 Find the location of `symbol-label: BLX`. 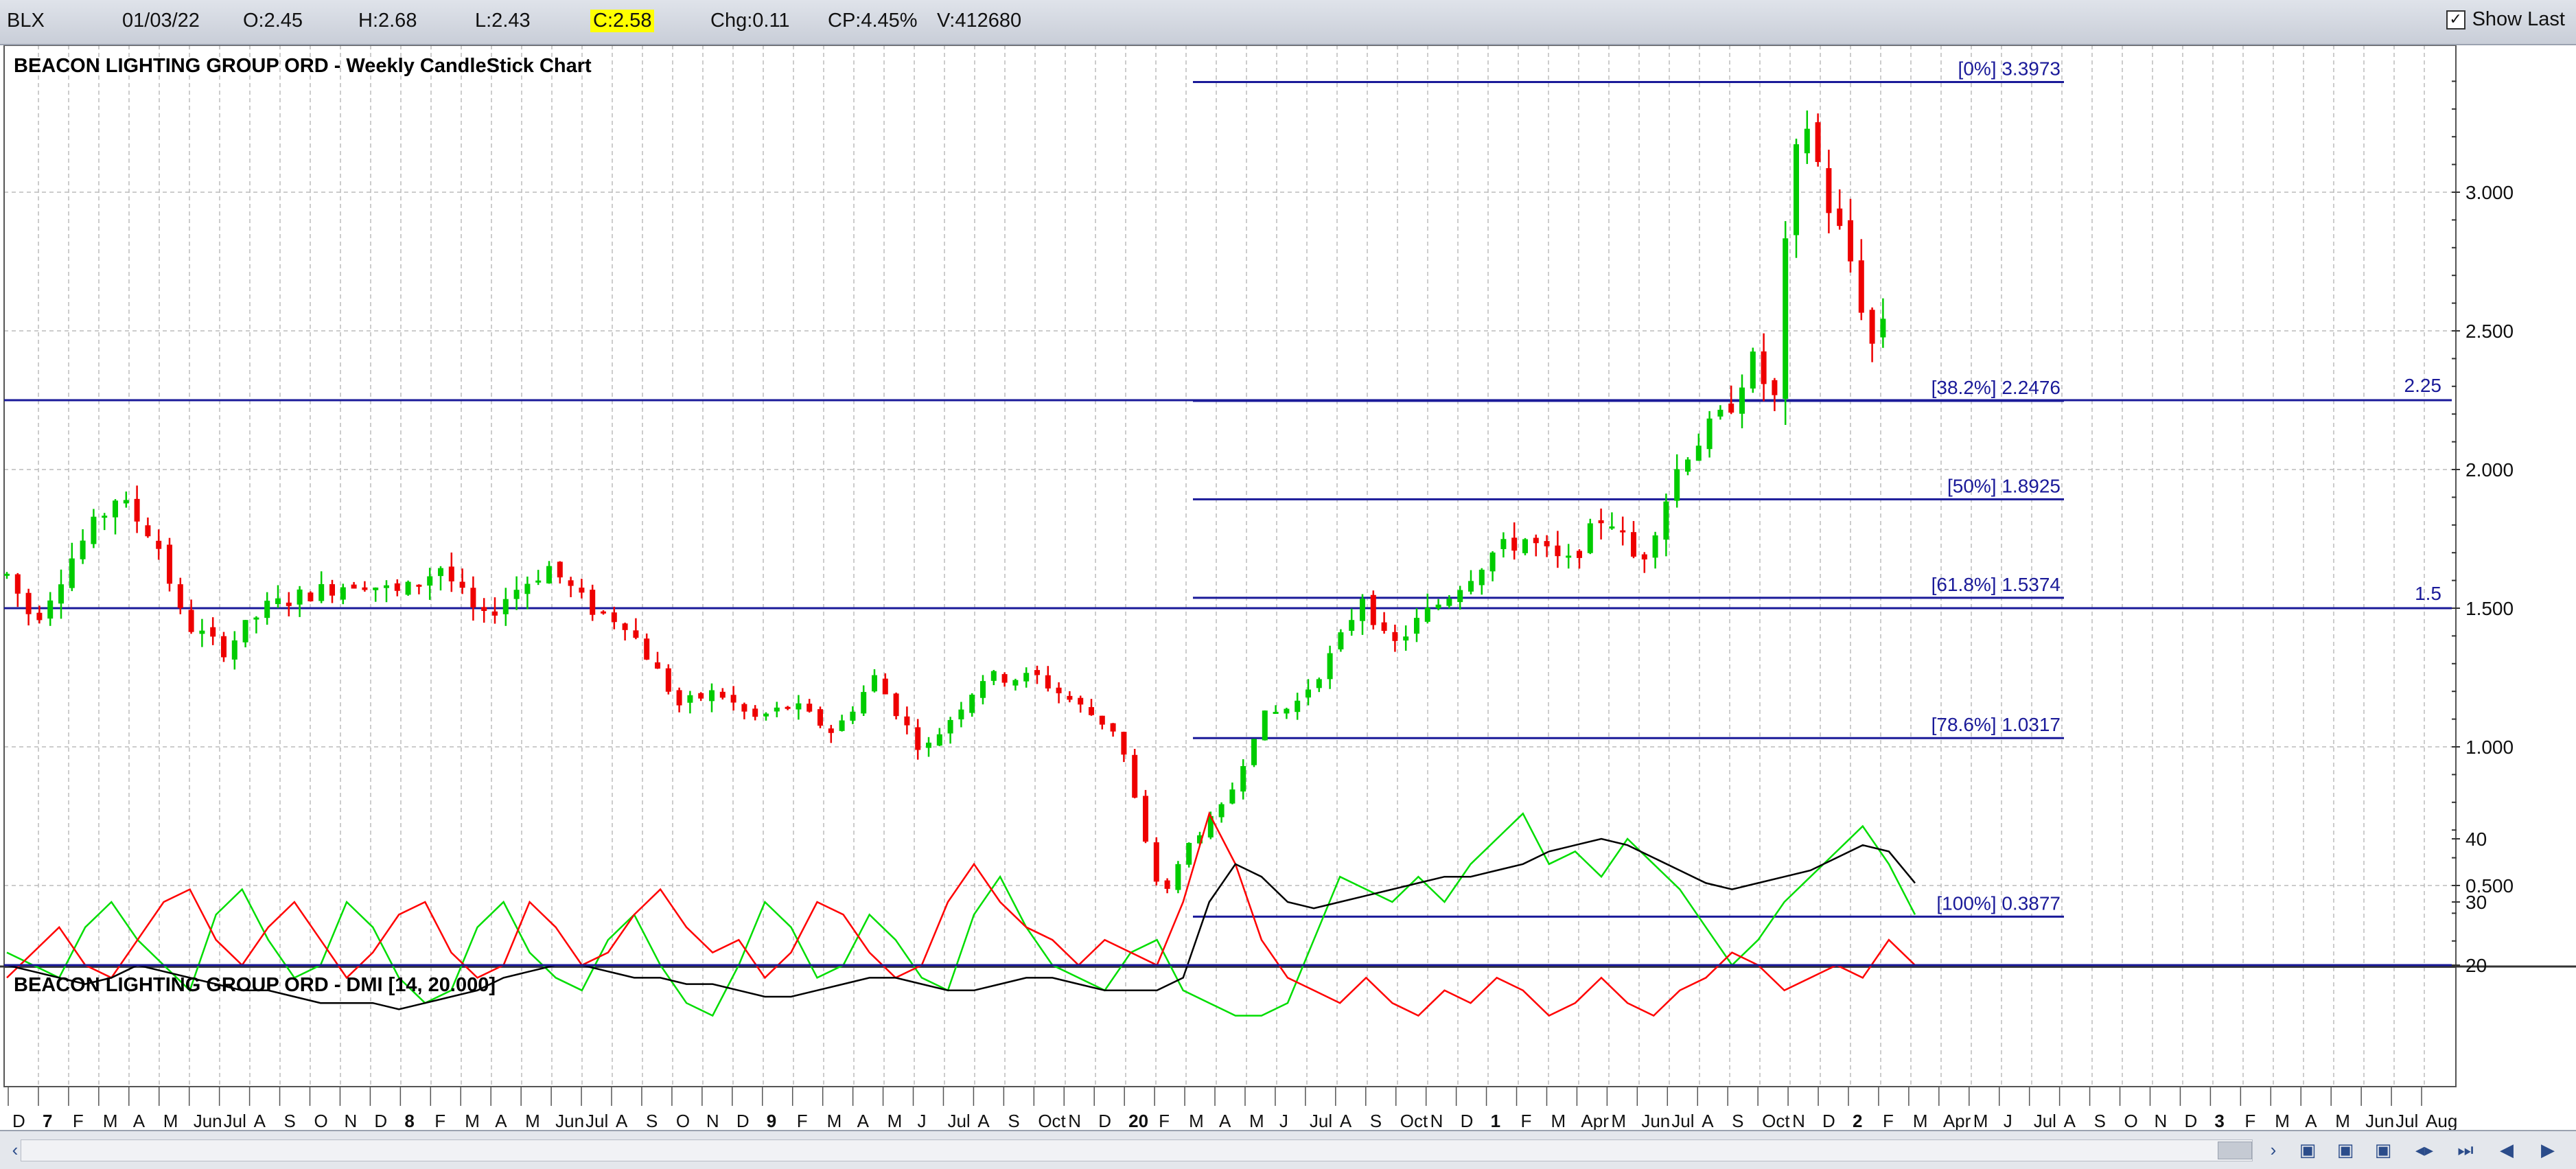

symbol-label: BLX is located at coordinates (26, 21).